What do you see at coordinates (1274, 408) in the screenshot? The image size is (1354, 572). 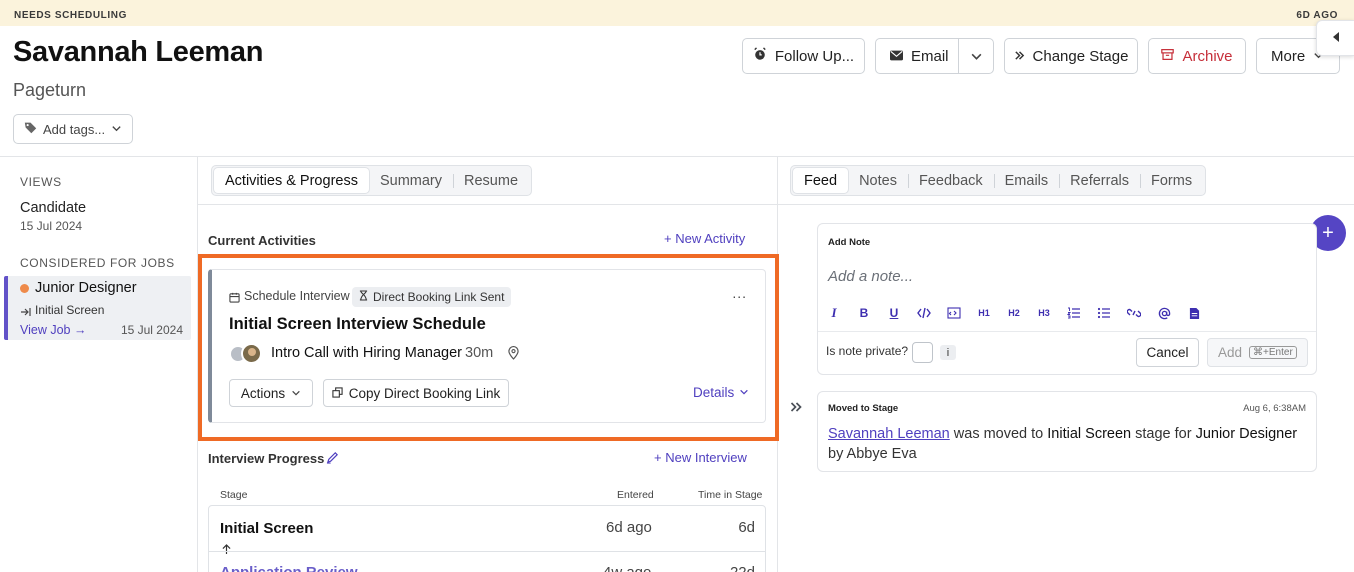 I see `feed-time: Aug 6, 6:38AM` at bounding box center [1274, 408].